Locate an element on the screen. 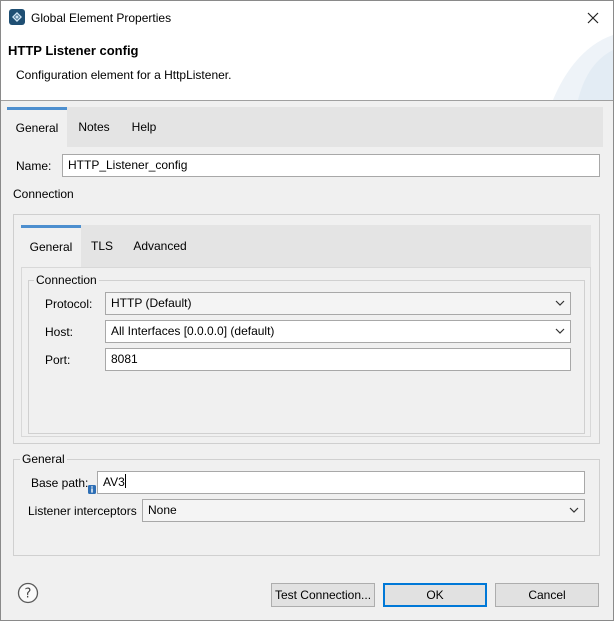 The image size is (614, 621). port-input: 8081 is located at coordinates (338, 359).